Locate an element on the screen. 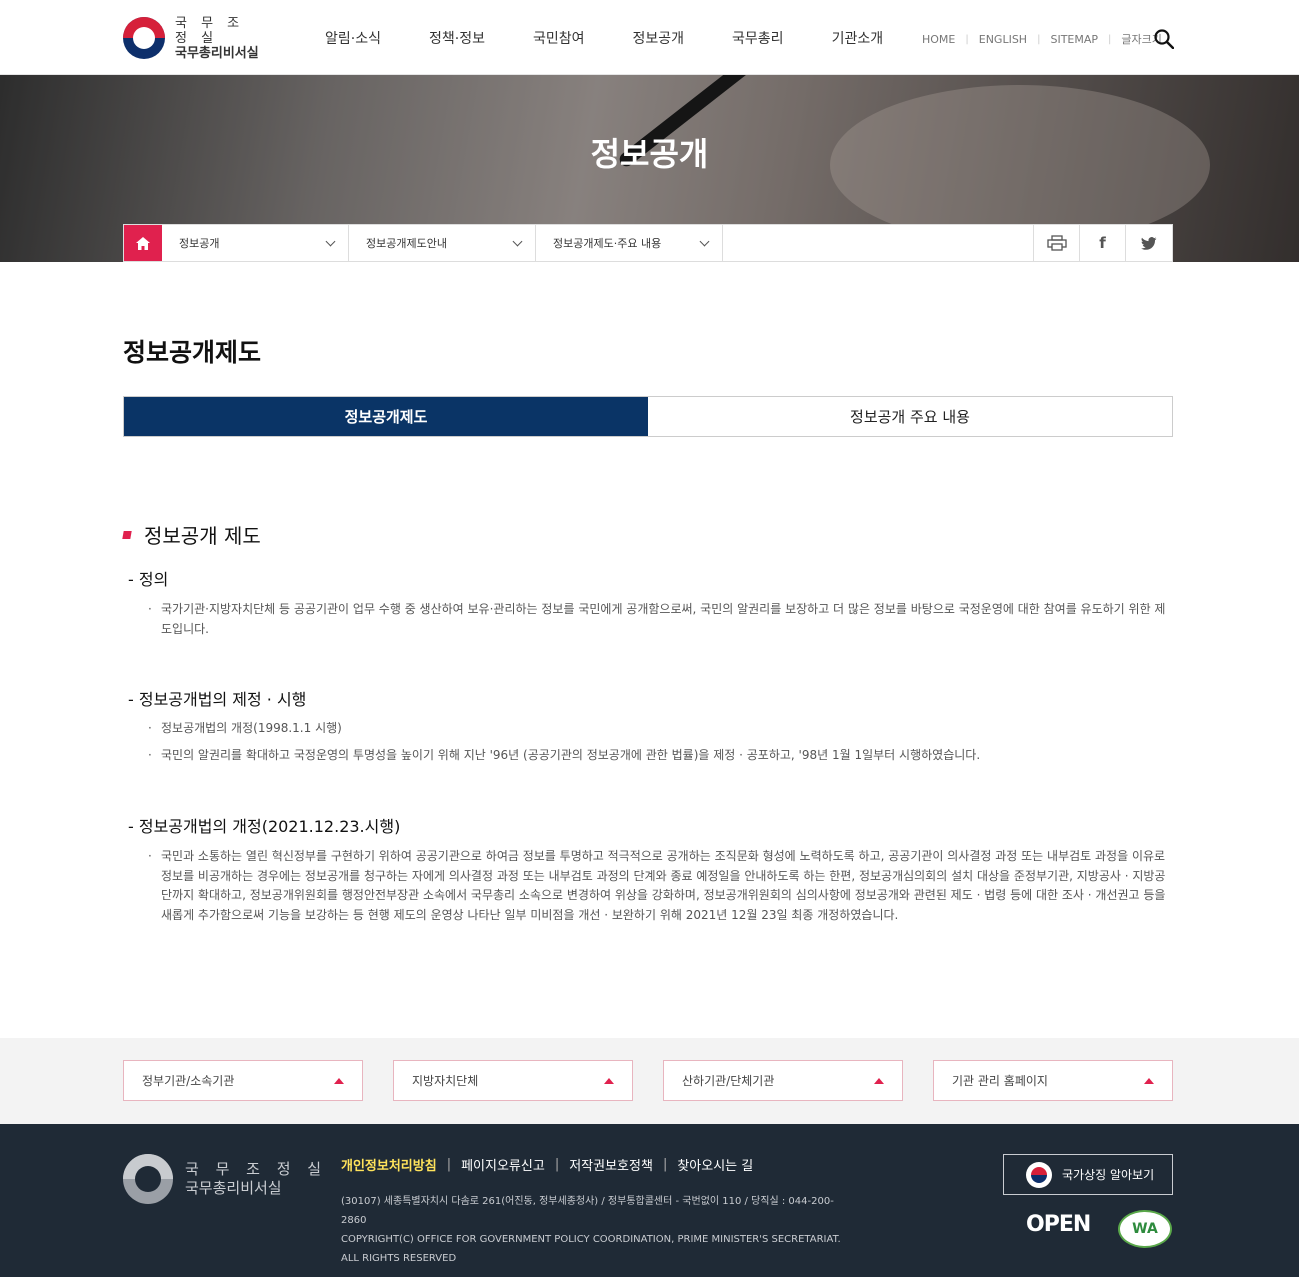  english-link: ENGLISH is located at coordinates (1003, 39).